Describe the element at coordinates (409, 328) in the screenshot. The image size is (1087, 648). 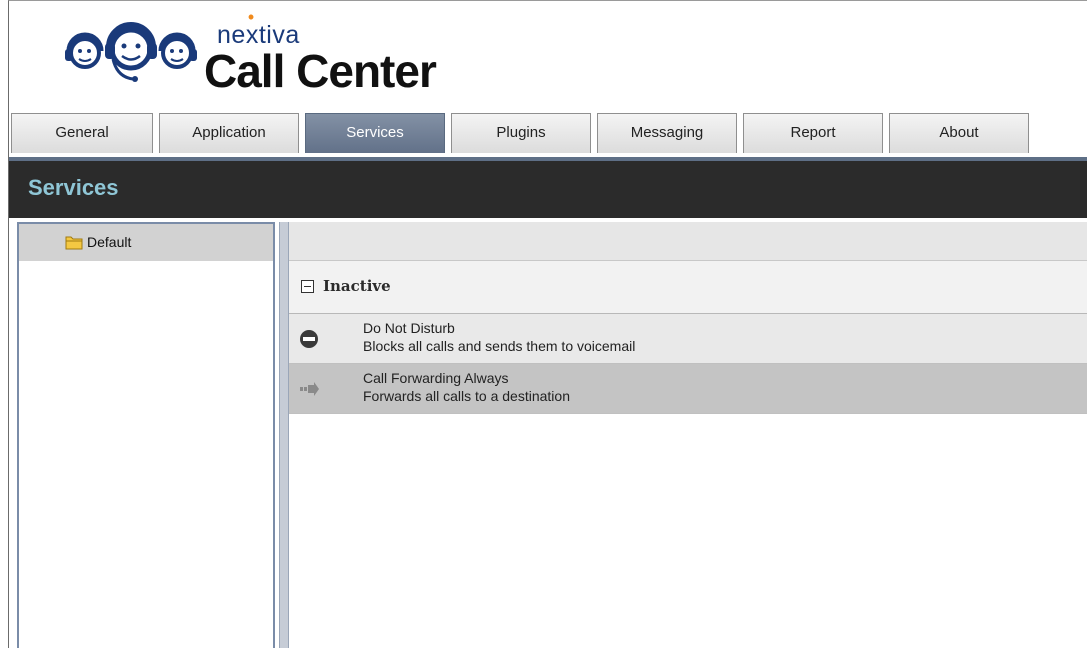
I see `service-name: Do Not Disturb` at that location.